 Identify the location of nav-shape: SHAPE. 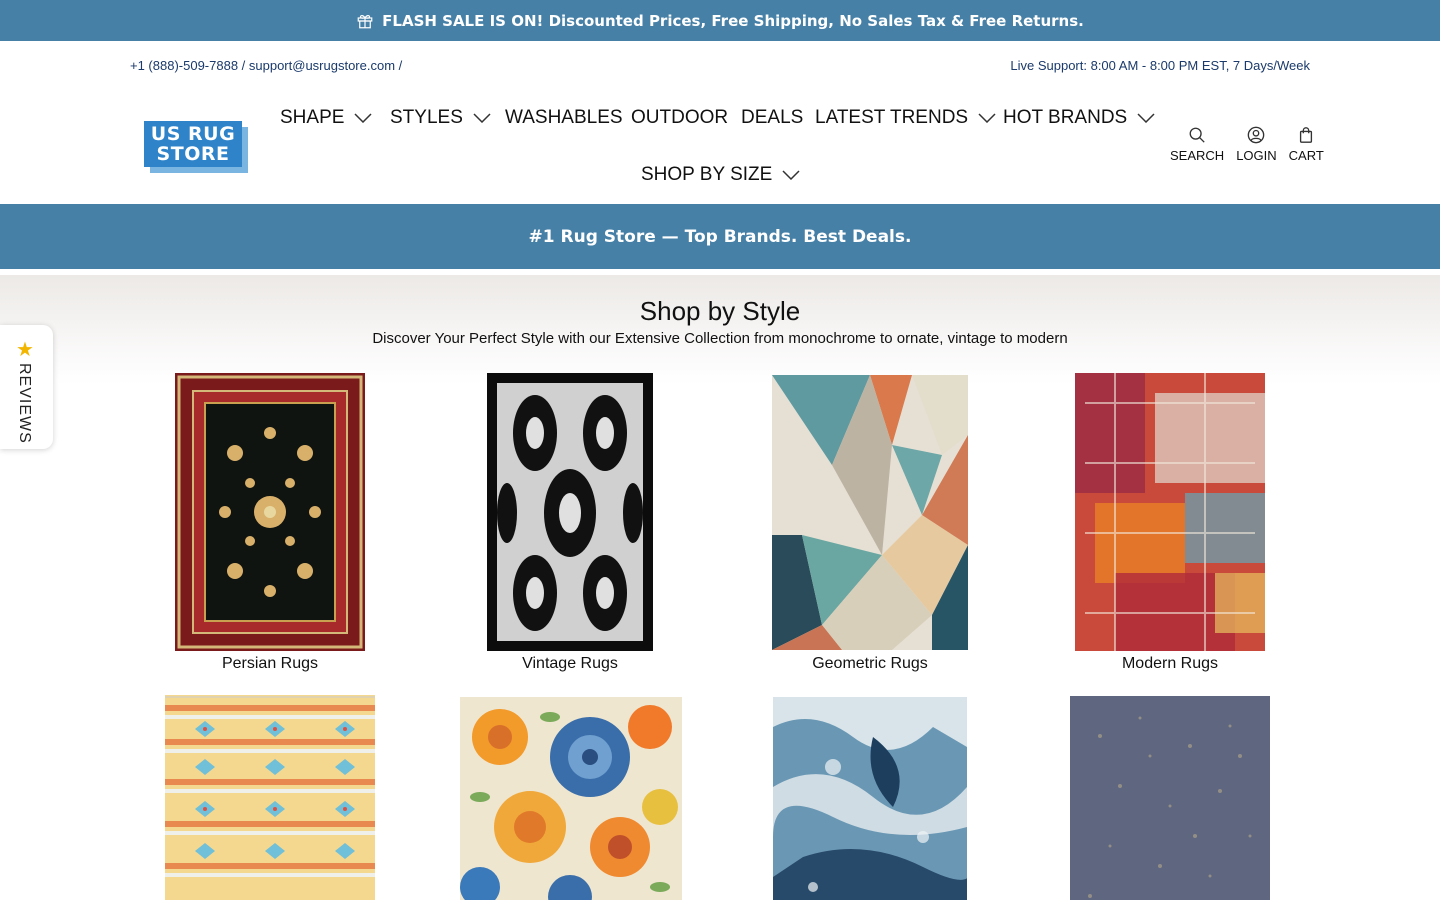
(326, 118).